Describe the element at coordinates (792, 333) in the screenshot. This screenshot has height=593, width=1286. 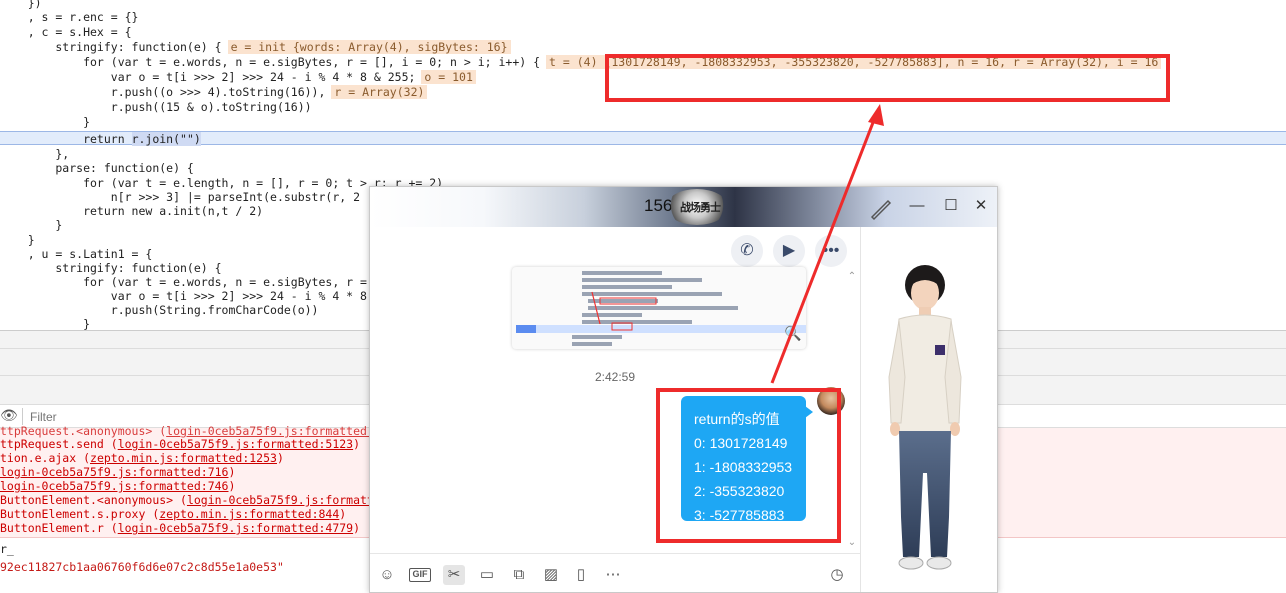
I see `zoom-icon: 🔍` at that location.